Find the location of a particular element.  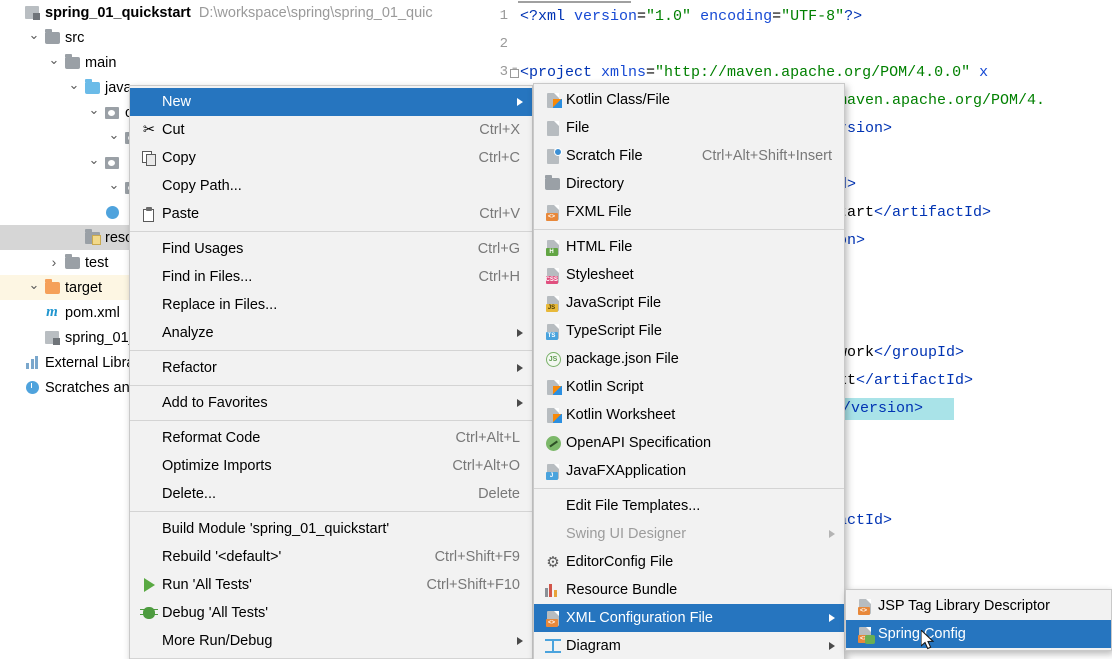

new-item-file: File is located at coordinates (689, 128).